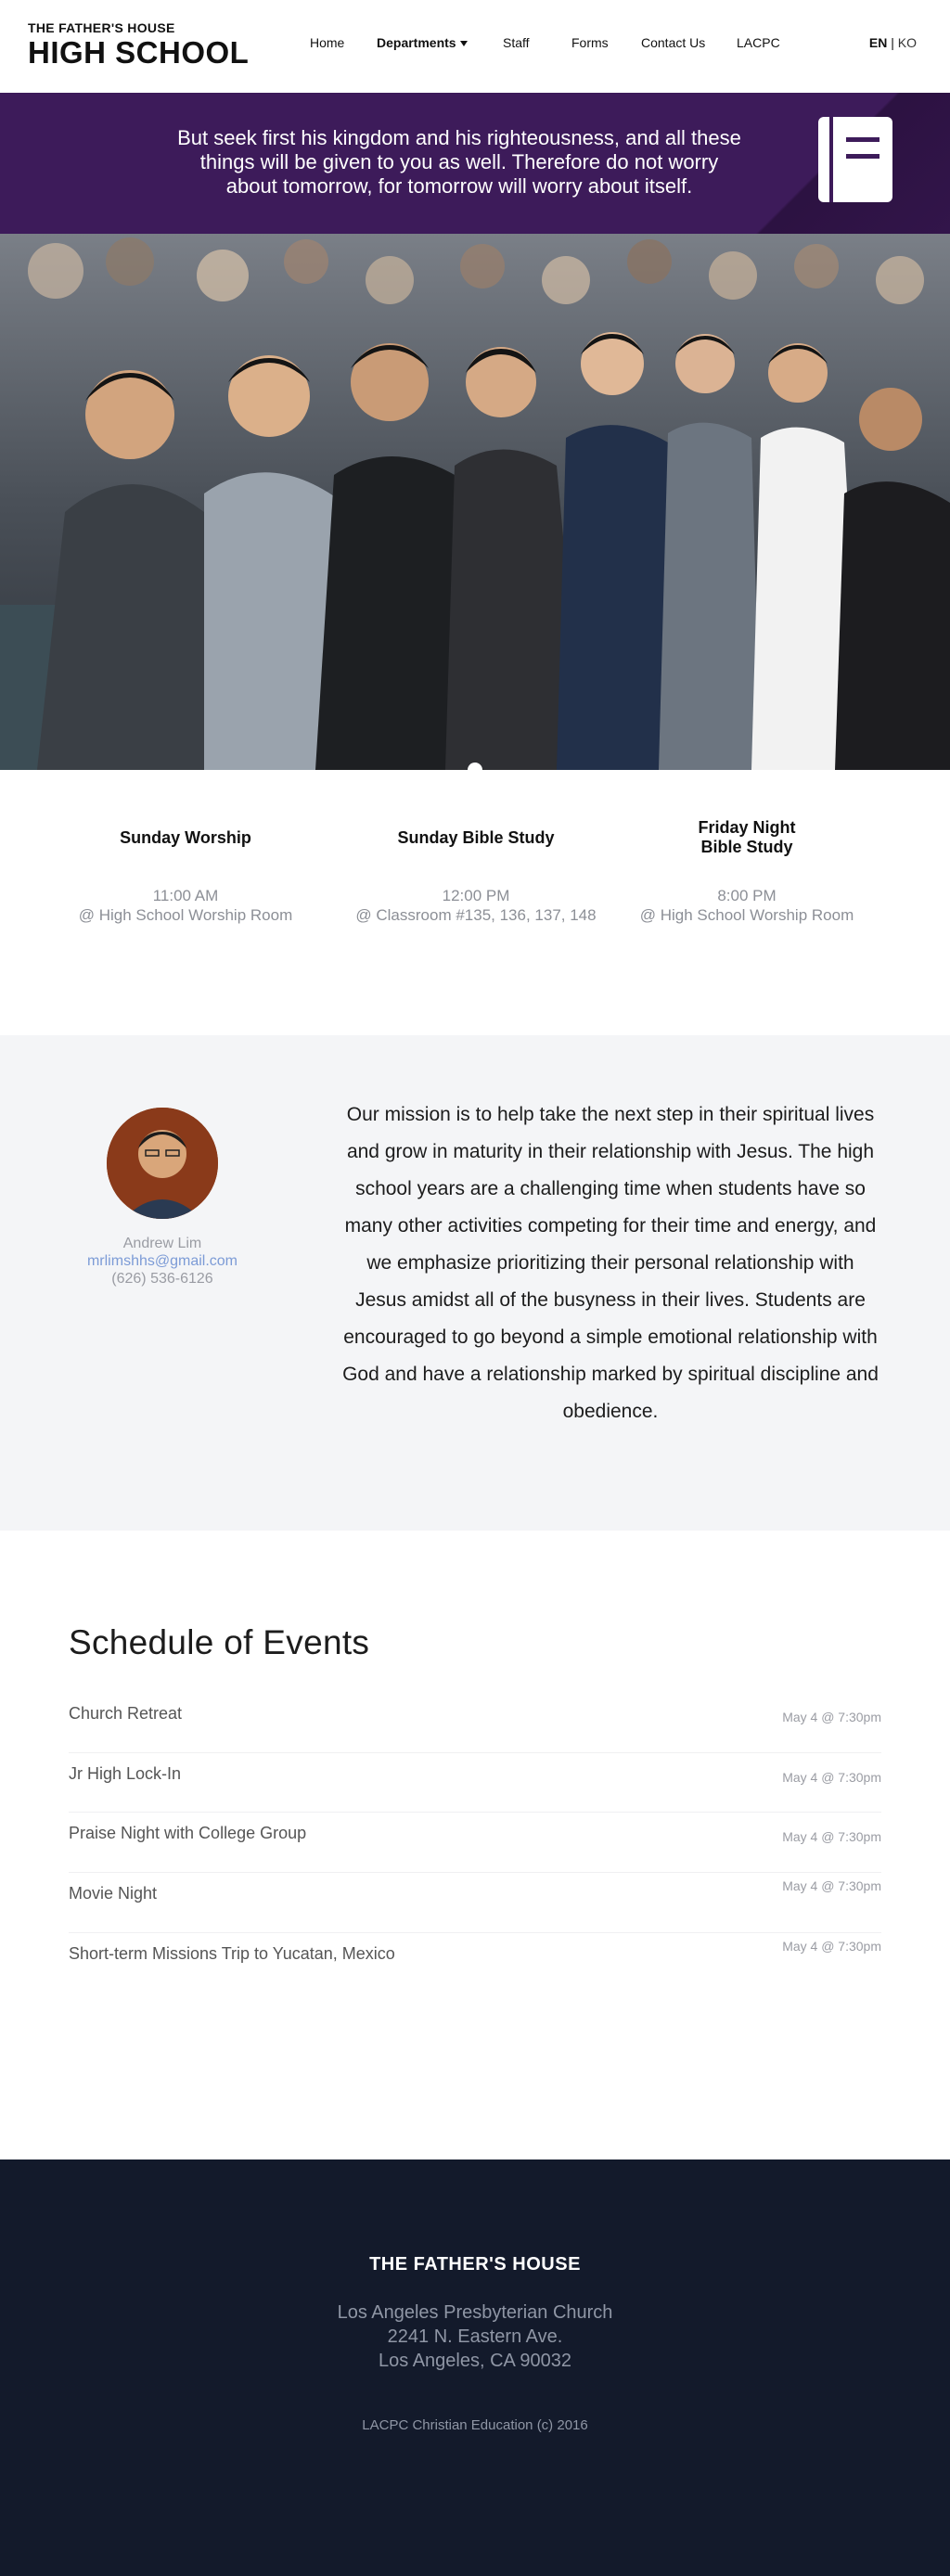 Image resolution: width=950 pixels, height=2576 pixels. What do you see at coordinates (878, 42) in the screenshot?
I see `lang-en: EN` at bounding box center [878, 42].